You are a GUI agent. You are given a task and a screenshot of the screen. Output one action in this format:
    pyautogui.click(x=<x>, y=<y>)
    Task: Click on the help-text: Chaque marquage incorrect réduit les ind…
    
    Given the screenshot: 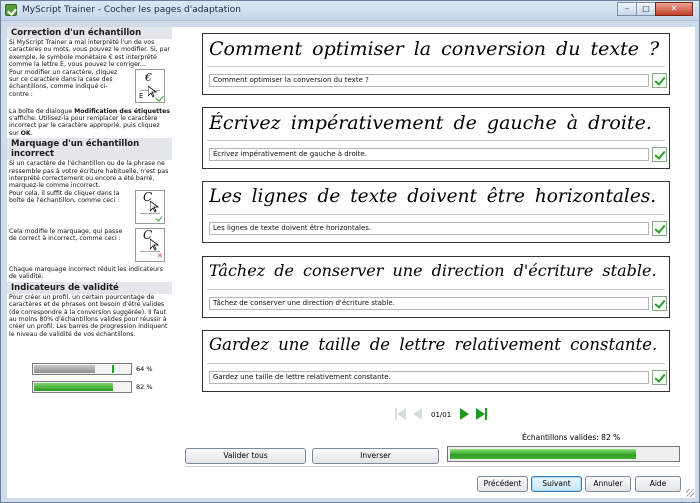 What is the action you would take?
    pyautogui.click(x=86, y=273)
    